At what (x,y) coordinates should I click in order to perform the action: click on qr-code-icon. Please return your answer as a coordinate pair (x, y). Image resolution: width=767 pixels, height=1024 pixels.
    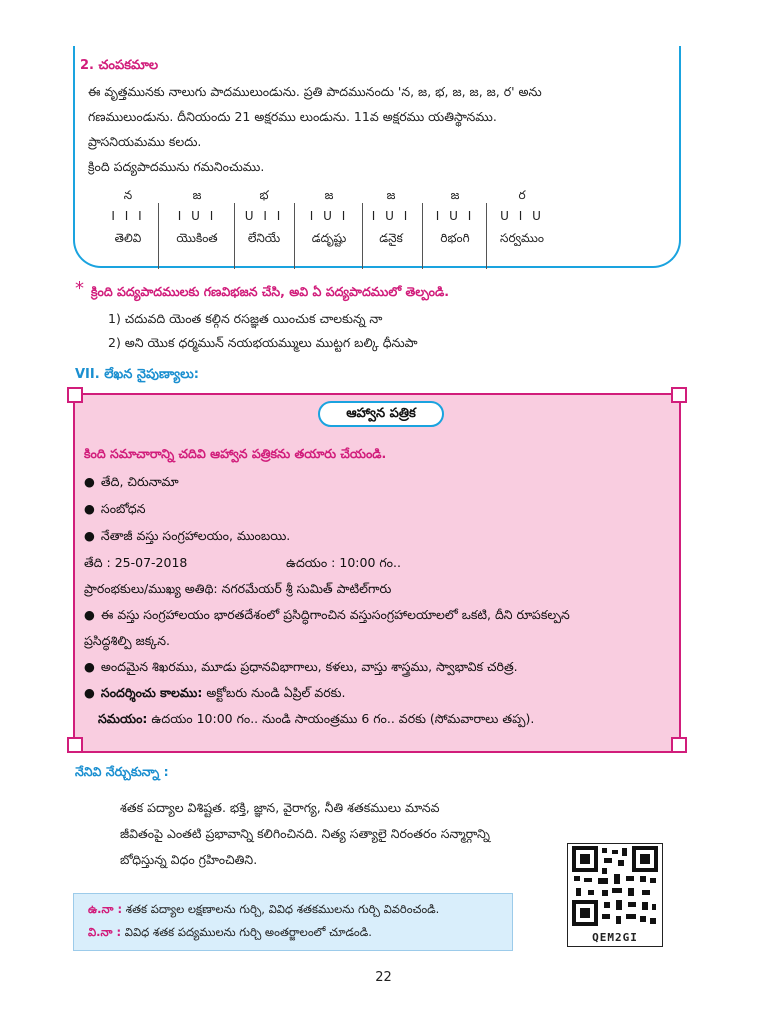
    Looking at the image, I should click on (615, 886).